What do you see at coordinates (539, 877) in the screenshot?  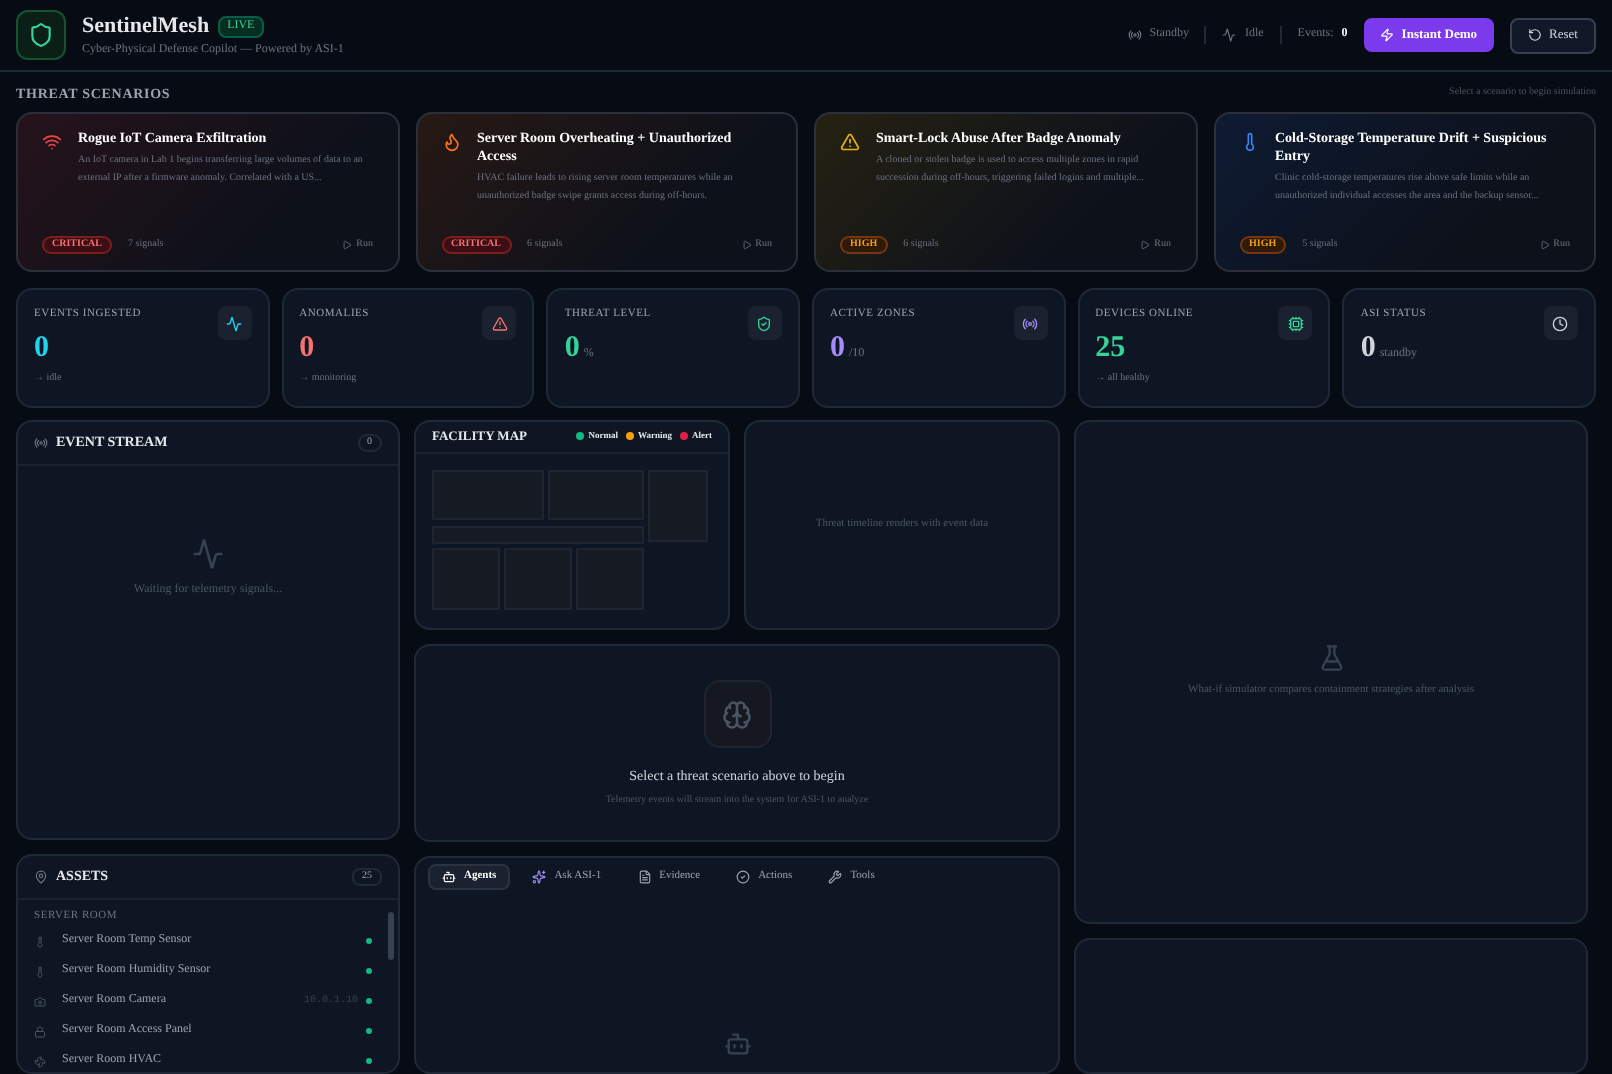 I see `ask-tab-icon` at bounding box center [539, 877].